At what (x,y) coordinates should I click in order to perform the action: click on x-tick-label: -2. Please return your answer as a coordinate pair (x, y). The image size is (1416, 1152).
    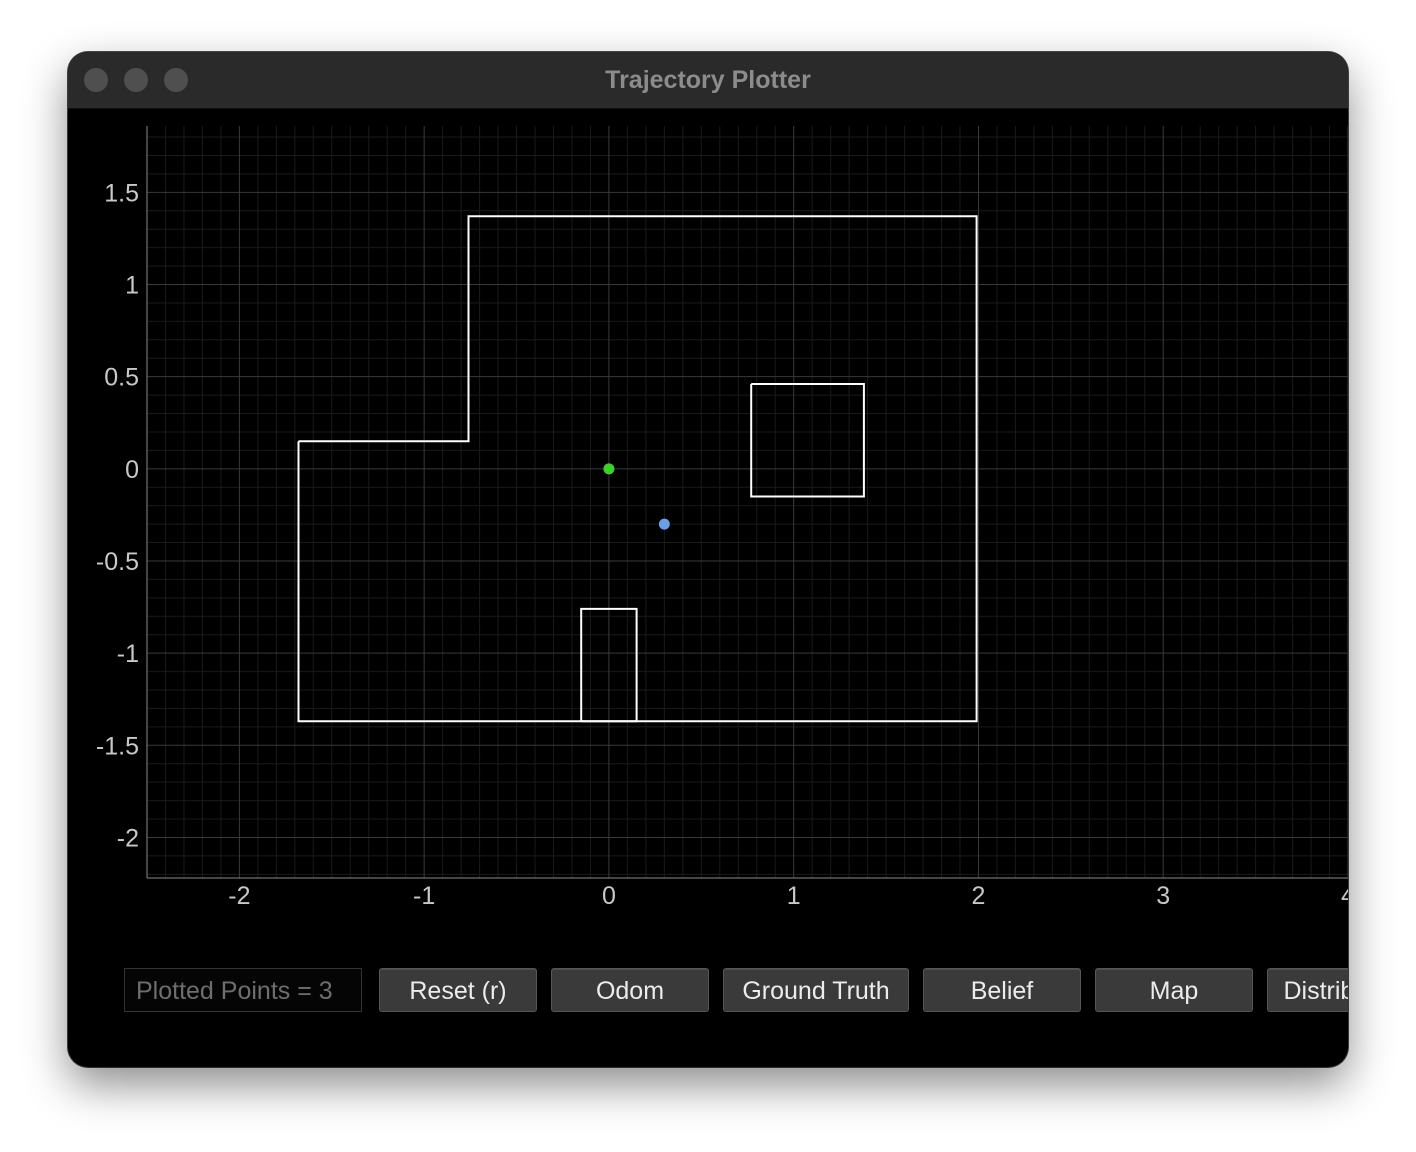
    Looking at the image, I should click on (239, 896).